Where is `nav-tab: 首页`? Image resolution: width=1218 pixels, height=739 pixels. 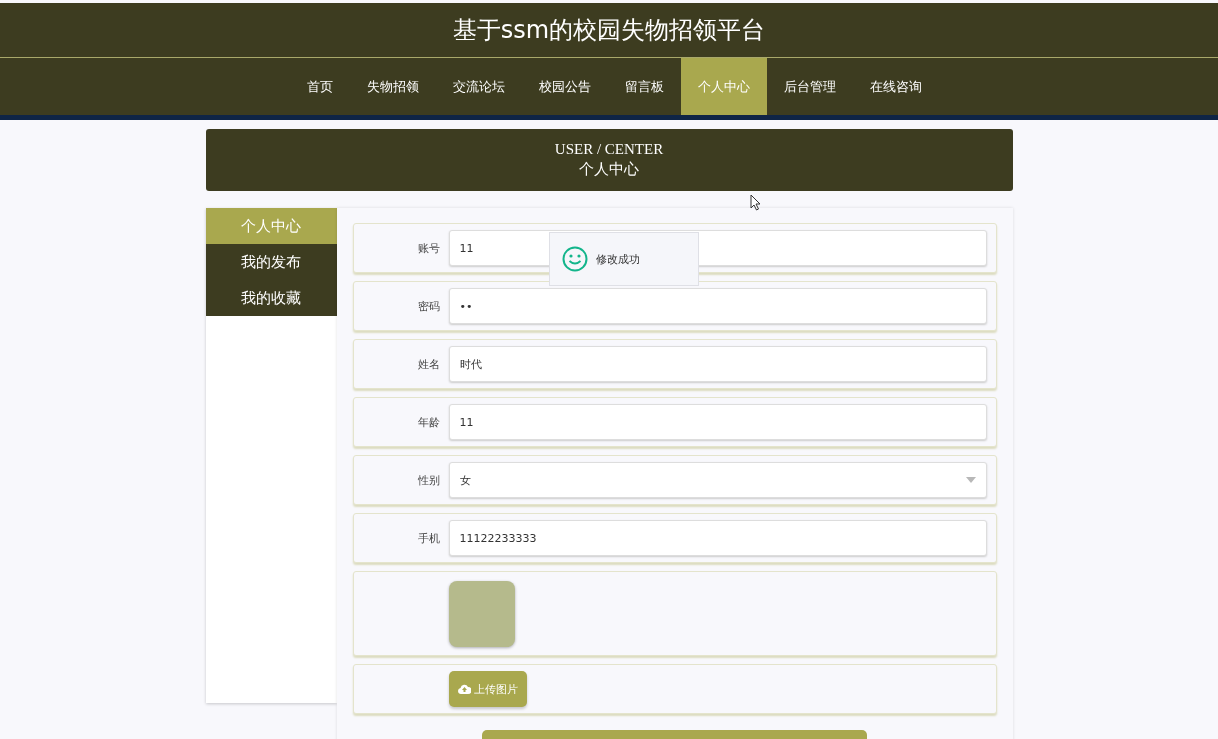
nav-tab: 首页 is located at coordinates (319, 86).